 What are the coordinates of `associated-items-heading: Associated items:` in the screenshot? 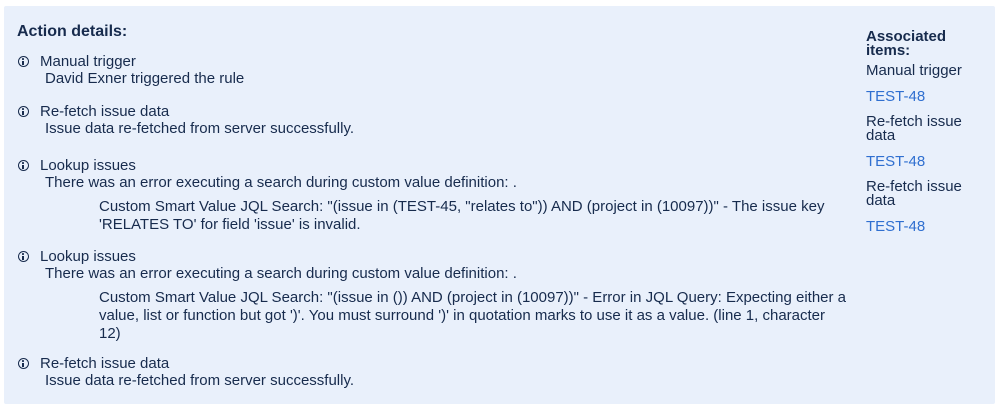 It's located at (906, 43).